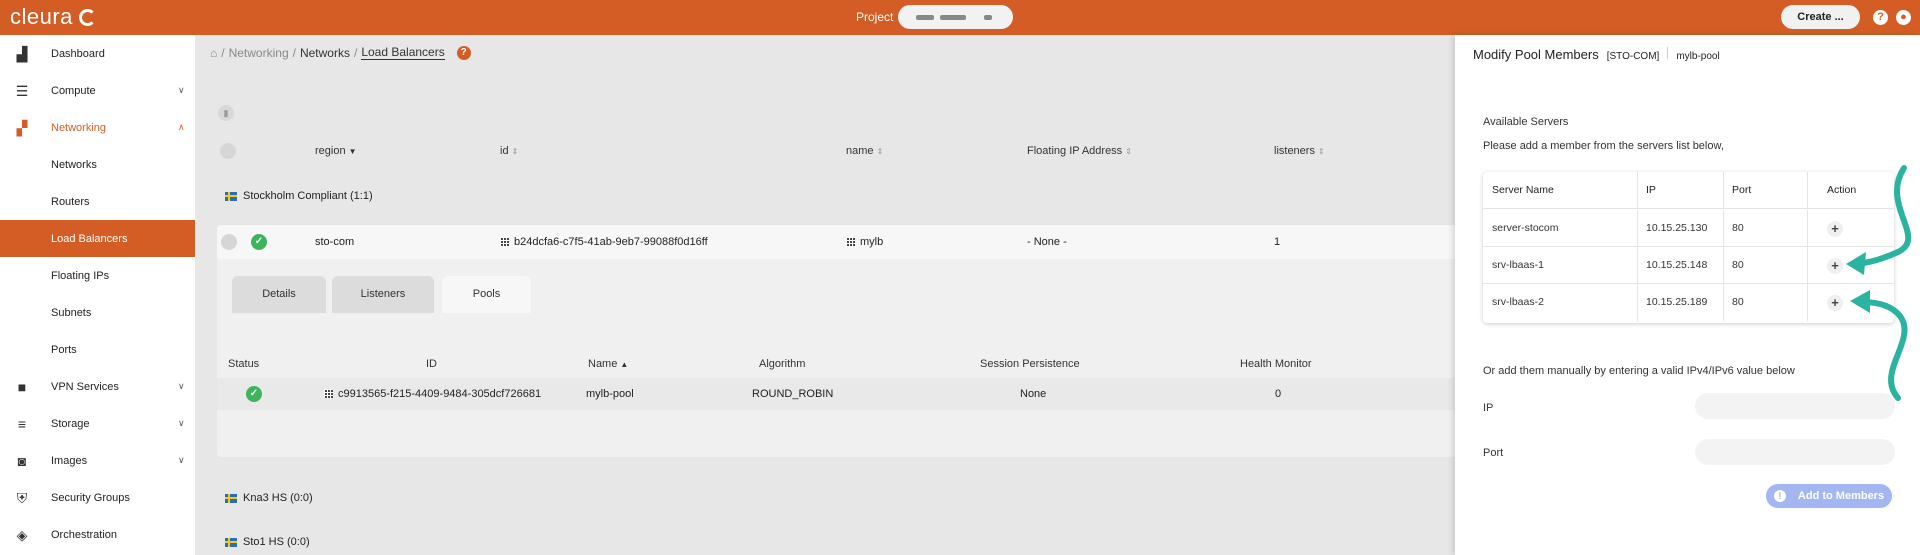  What do you see at coordinates (97, 127) in the screenshot?
I see `sidebar-item-networking: ▞ Networking ∧` at bounding box center [97, 127].